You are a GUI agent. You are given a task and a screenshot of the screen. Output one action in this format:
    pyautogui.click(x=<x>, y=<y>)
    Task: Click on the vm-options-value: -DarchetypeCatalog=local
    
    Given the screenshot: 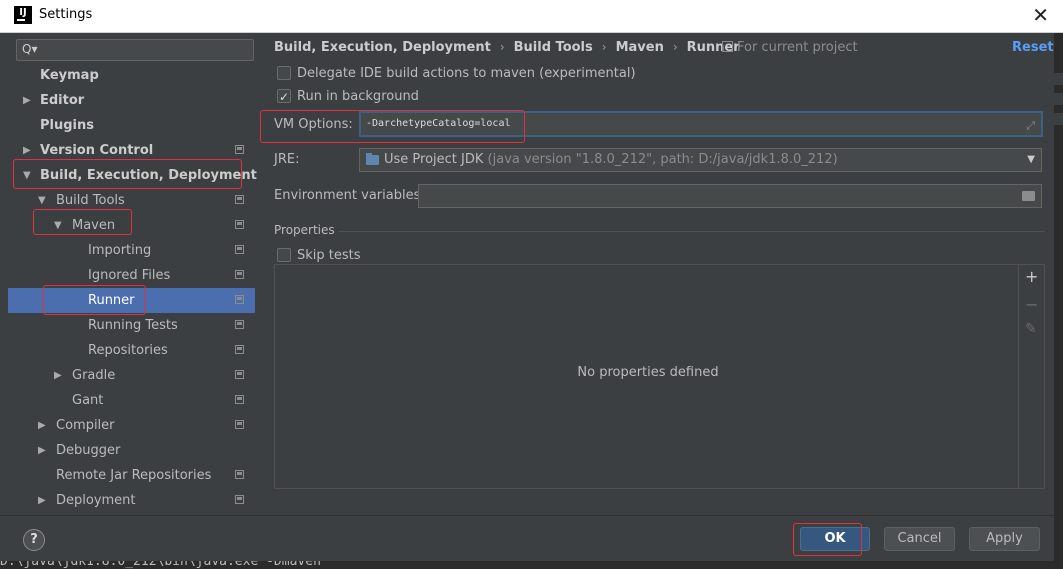 What is the action you would take?
    pyautogui.click(x=438, y=123)
    